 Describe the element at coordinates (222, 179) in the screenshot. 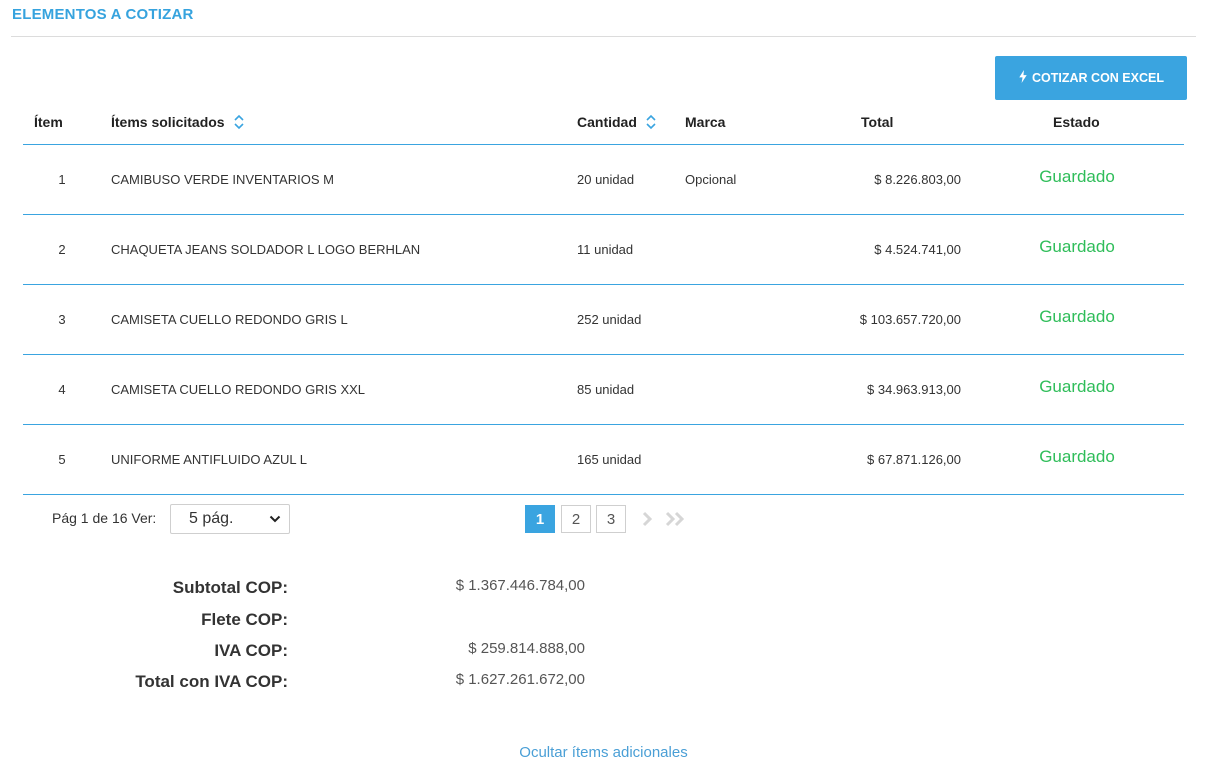

I see `row-item-name: CAMIBUSO VERDE INVENTARIOS M` at that location.